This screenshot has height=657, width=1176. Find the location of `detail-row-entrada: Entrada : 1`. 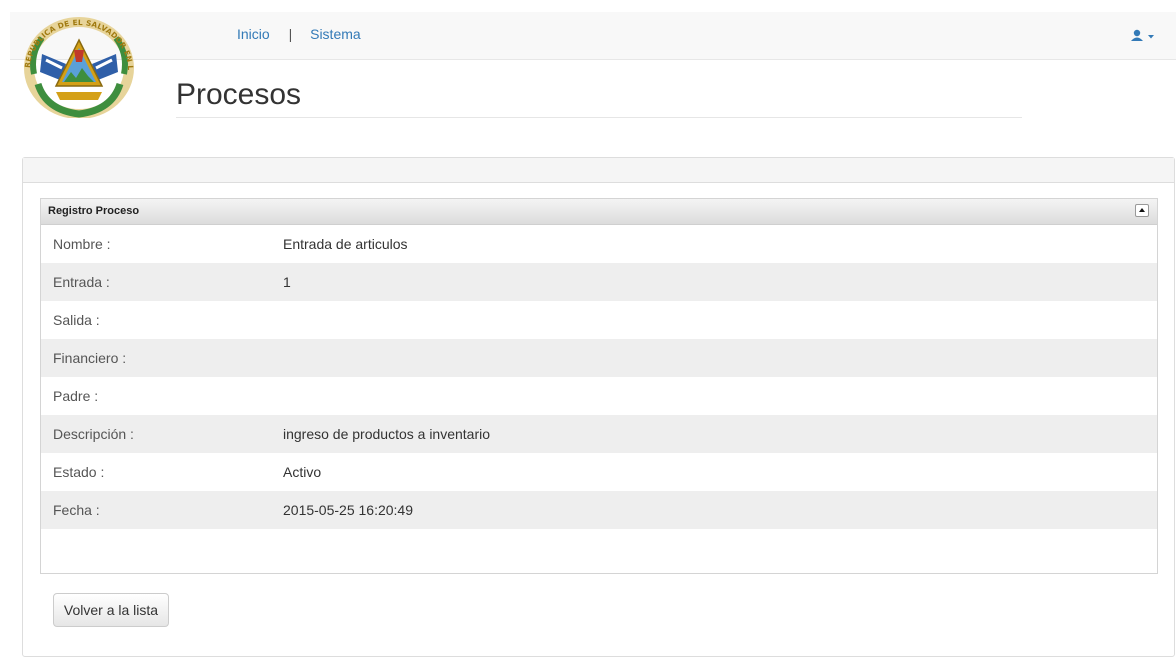

detail-row-entrada: Entrada : 1 is located at coordinates (599, 282).